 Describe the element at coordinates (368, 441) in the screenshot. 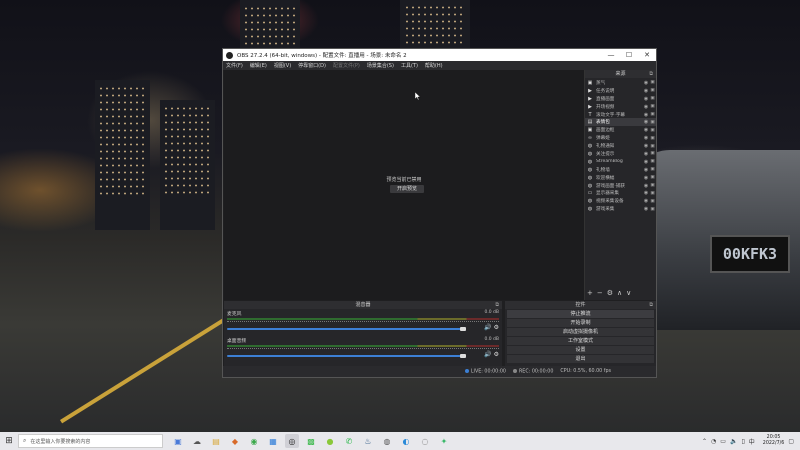

I see `steam-icon: ♨` at that location.